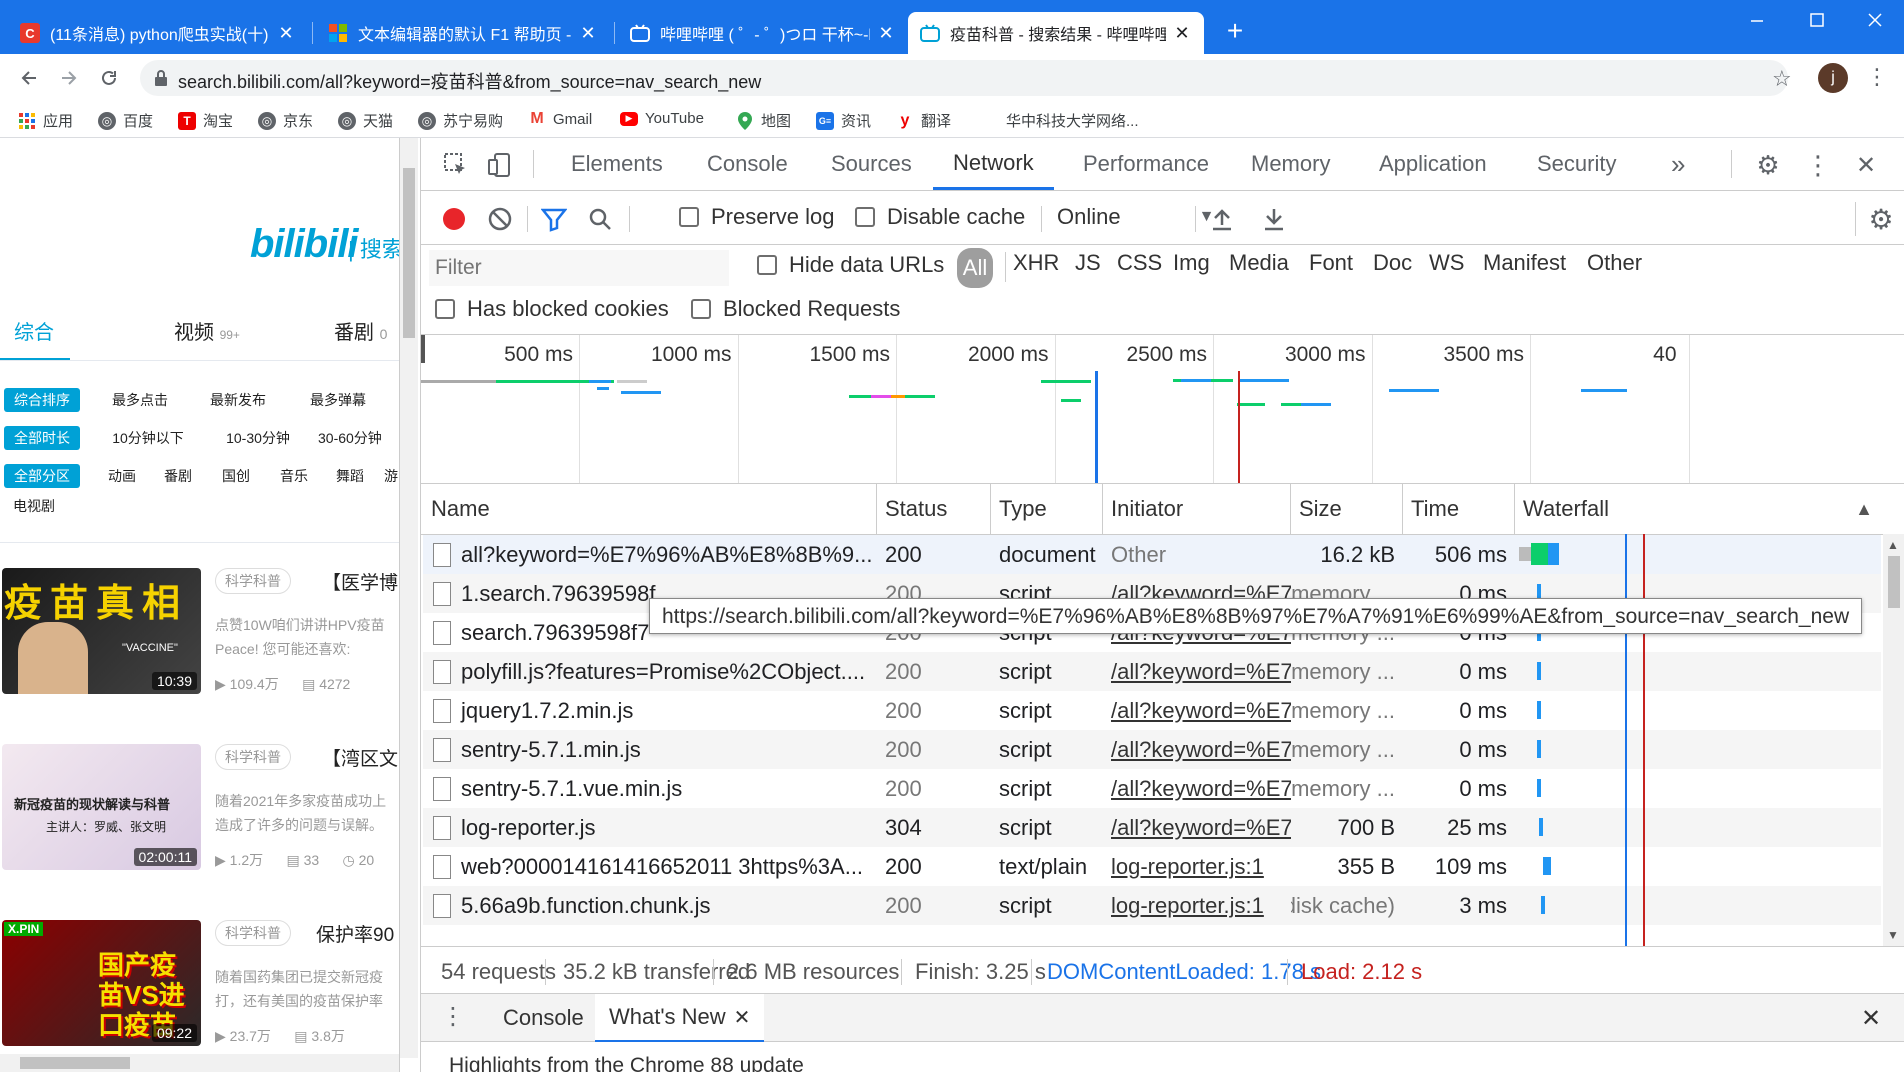  I want to click on scroll-thumb, so click(1894, 582).